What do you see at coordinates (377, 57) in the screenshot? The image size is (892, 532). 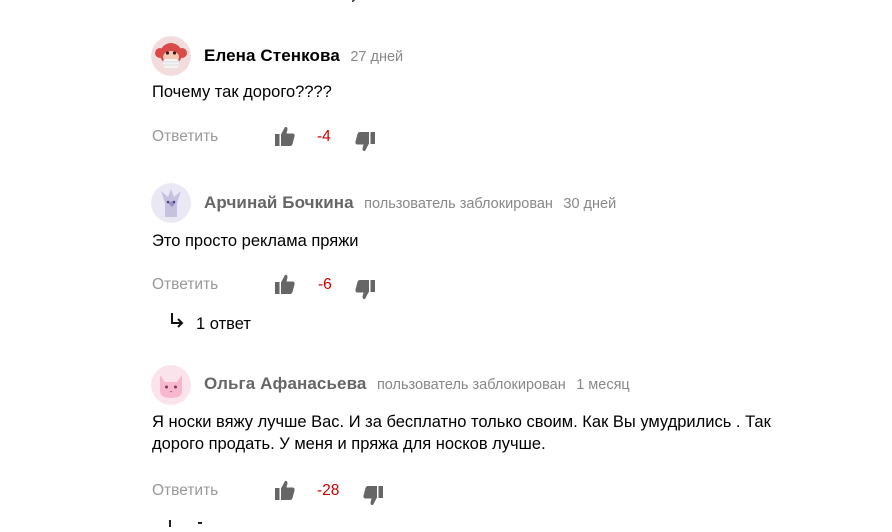 I see `comment-date: 27 дней` at bounding box center [377, 57].